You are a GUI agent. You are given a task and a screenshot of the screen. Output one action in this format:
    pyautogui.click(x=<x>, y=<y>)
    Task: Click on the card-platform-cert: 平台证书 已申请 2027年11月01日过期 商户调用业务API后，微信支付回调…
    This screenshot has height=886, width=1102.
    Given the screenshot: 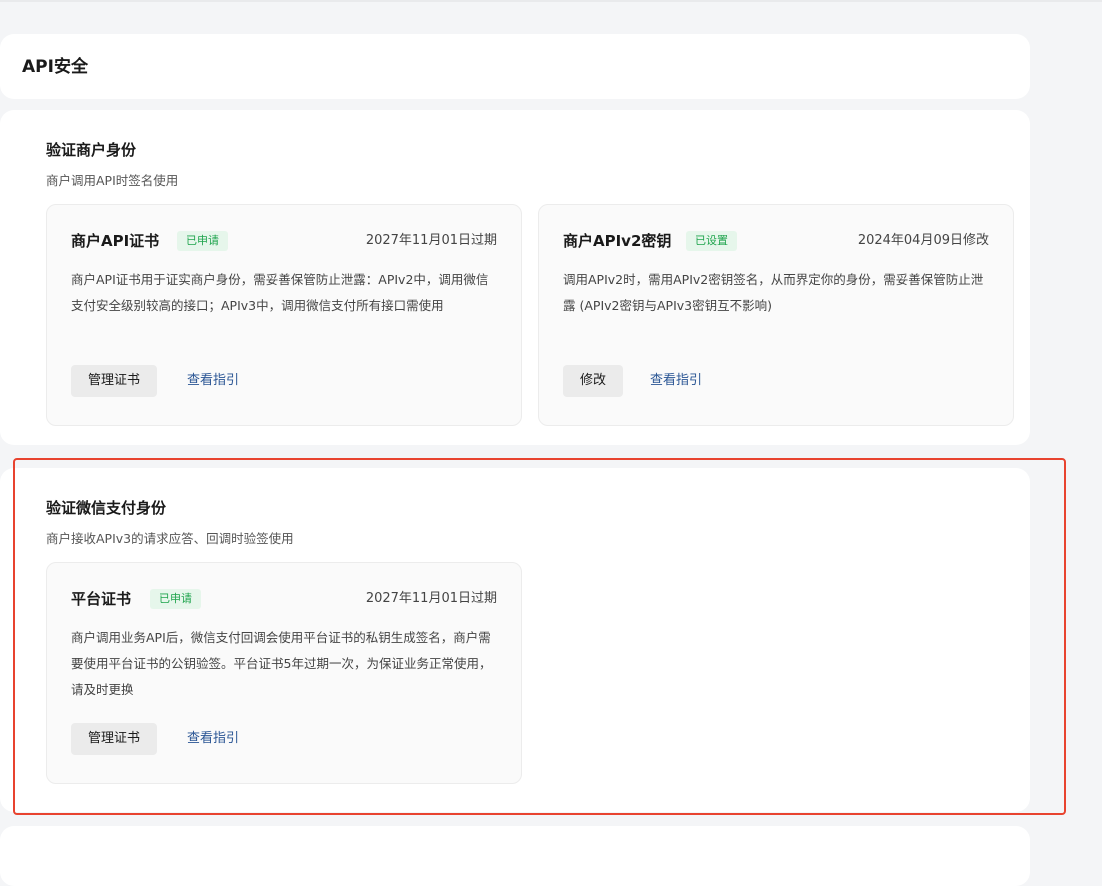 What is the action you would take?
    pyautogui.click(x=284, y=673)
    